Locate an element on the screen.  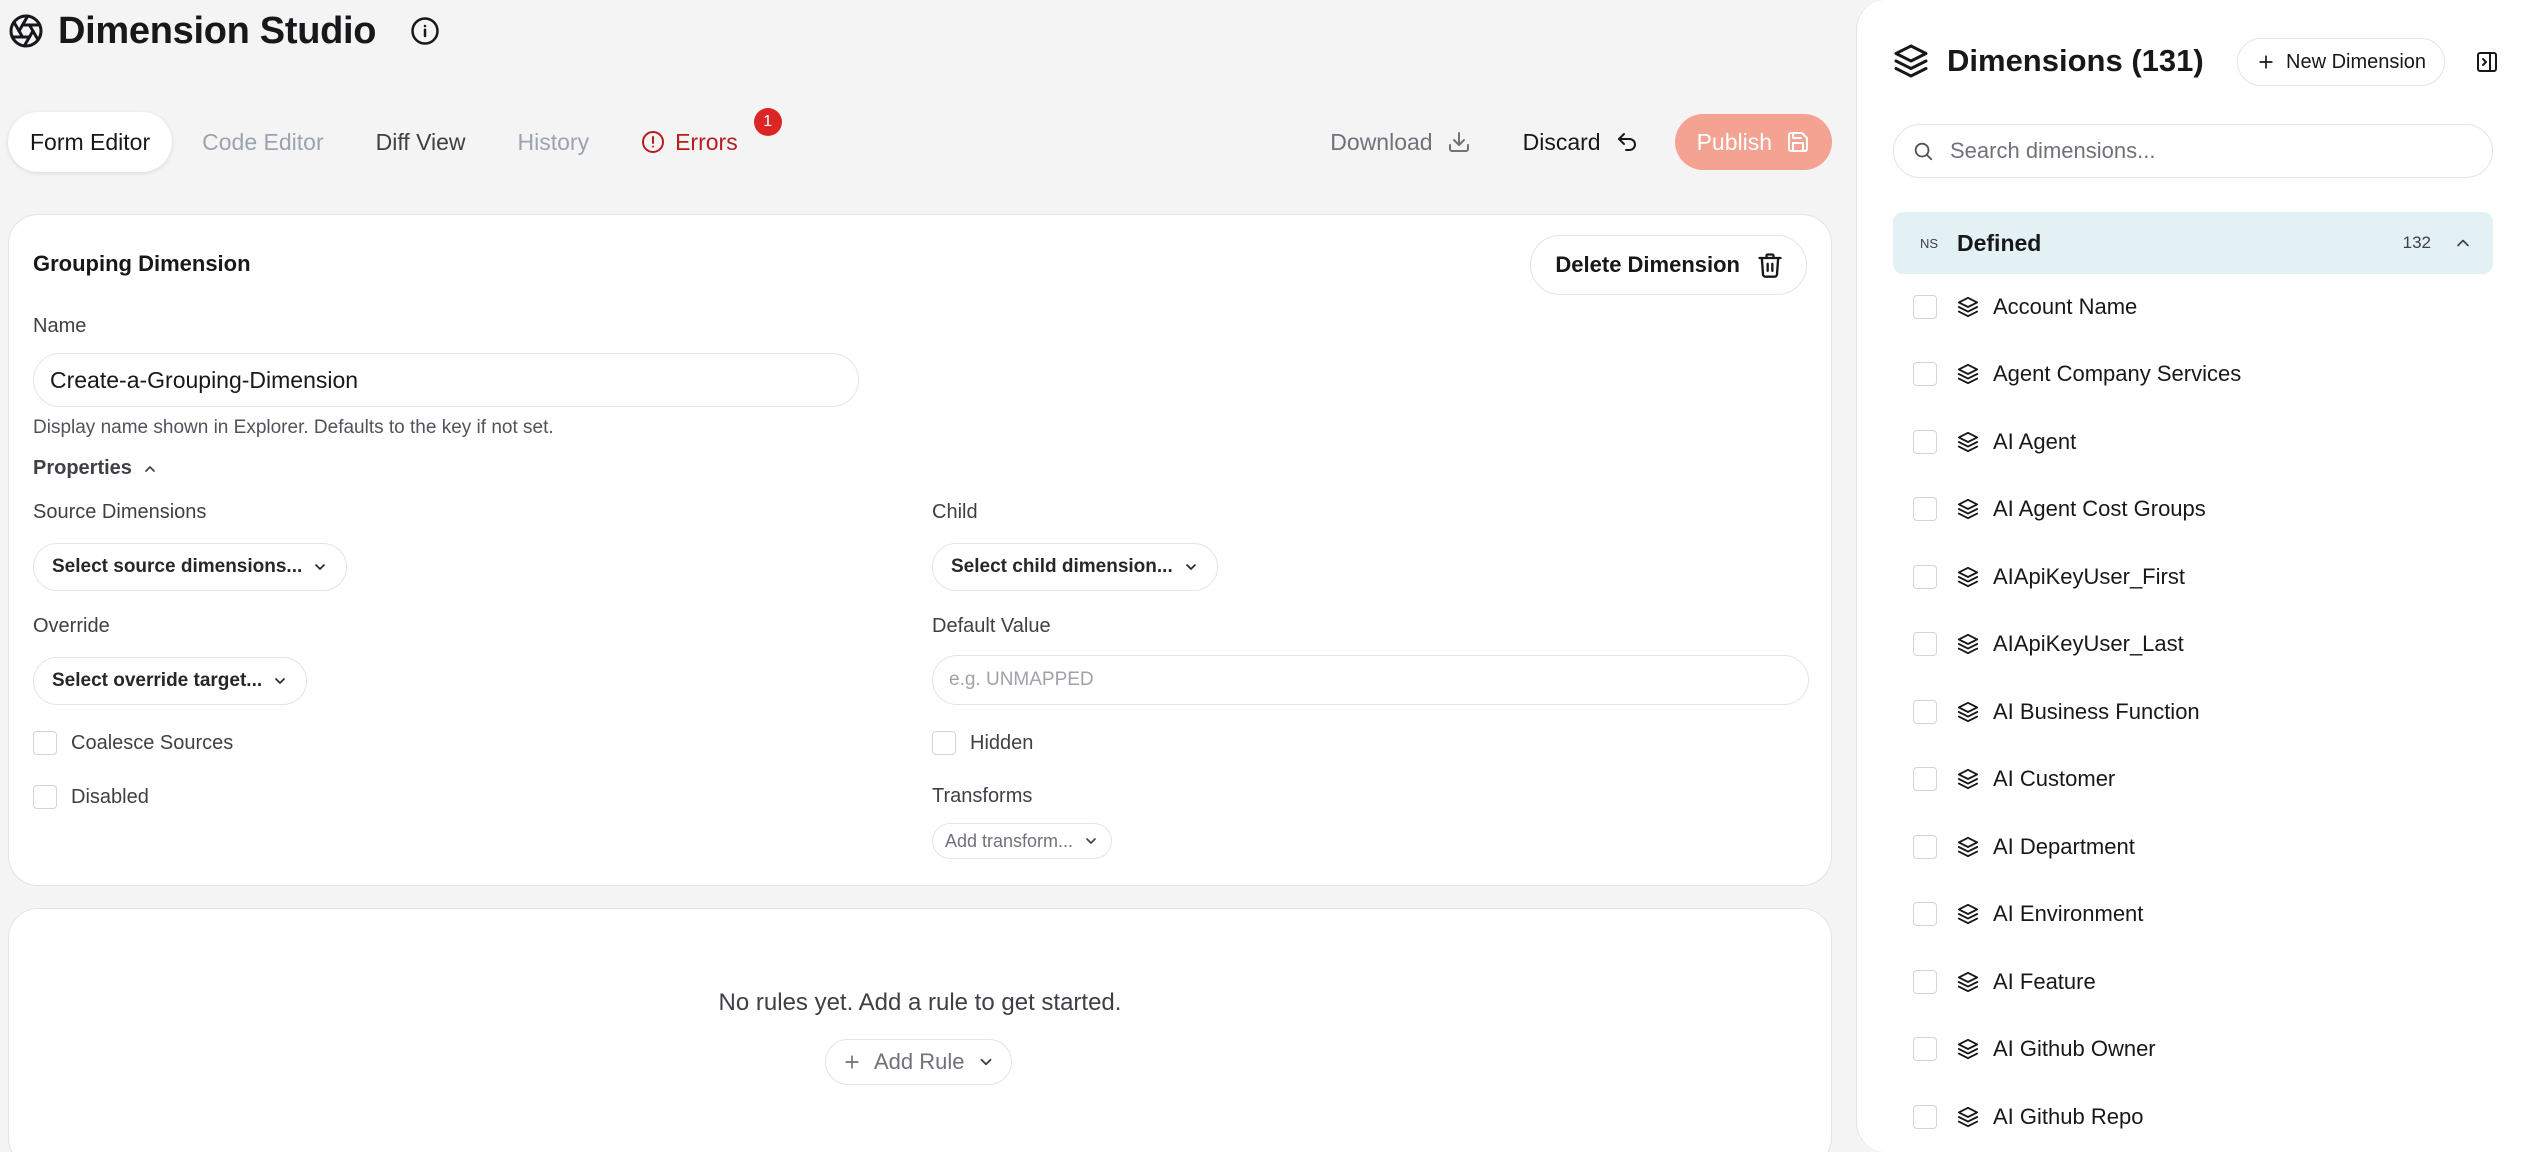
list-item: AI Customer is located at coordinates (2203, 780).